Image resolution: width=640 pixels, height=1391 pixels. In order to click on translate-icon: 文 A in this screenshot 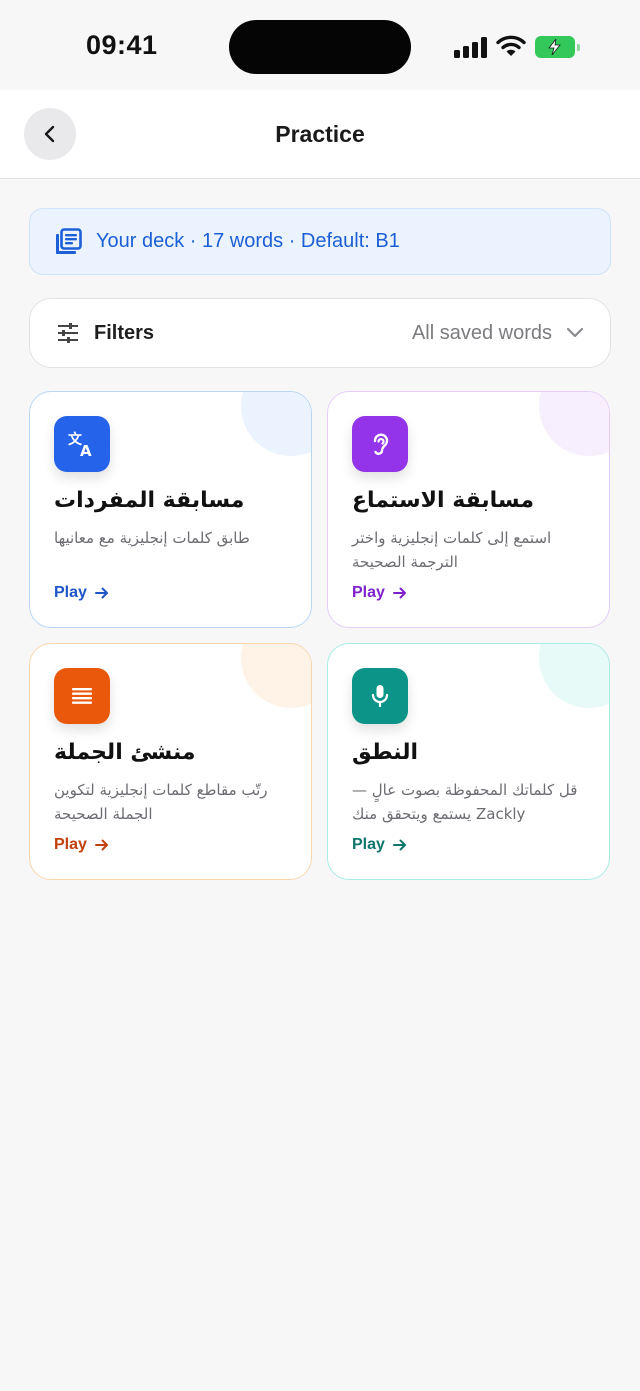, I will do `click(82, 444)`.